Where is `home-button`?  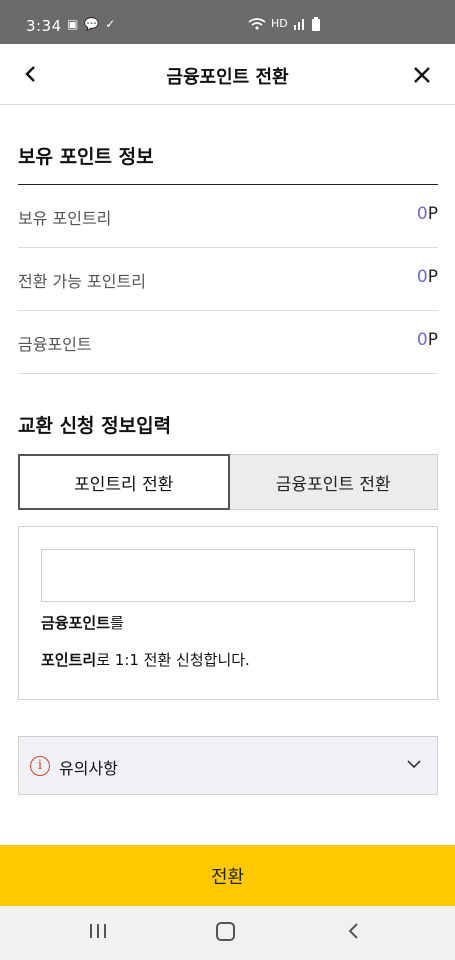 home-button is located at coordinates (225, 931).